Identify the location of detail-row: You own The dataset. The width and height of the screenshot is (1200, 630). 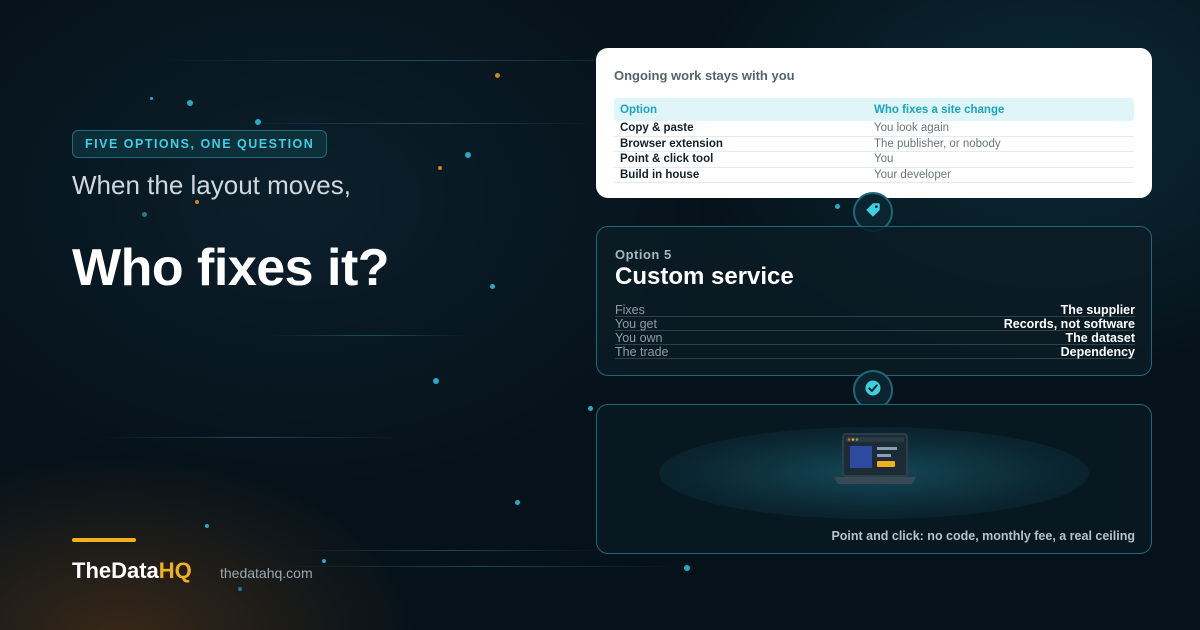
(875, 338).